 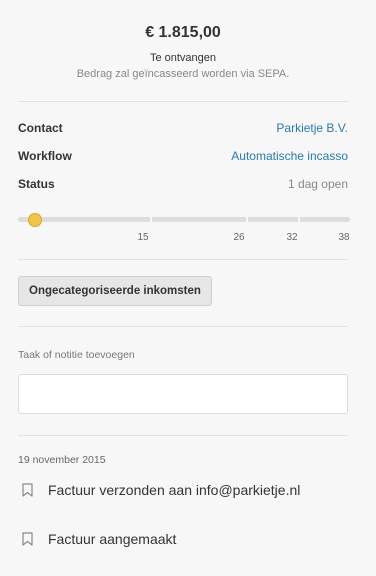 I want to click on workflow-link: Automatische incasso, so click(x=289, y=156).